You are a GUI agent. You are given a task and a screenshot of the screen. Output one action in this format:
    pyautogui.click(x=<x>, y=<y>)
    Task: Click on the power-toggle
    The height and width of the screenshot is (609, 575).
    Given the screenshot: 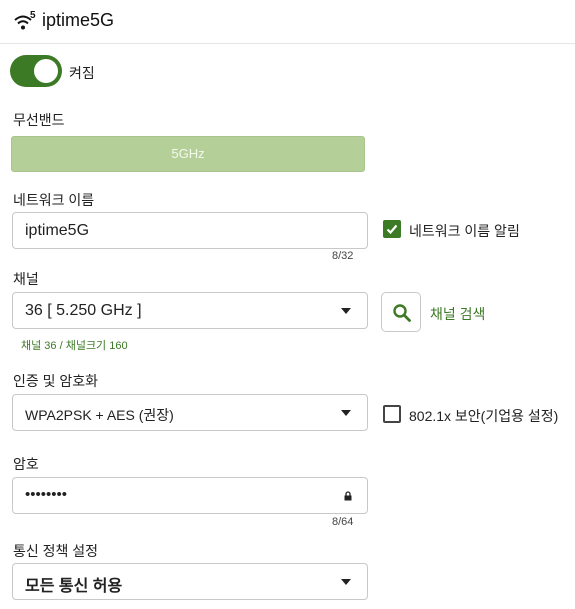 What is the action you would take?
    pyautogui.click(x=36, y=71)
    